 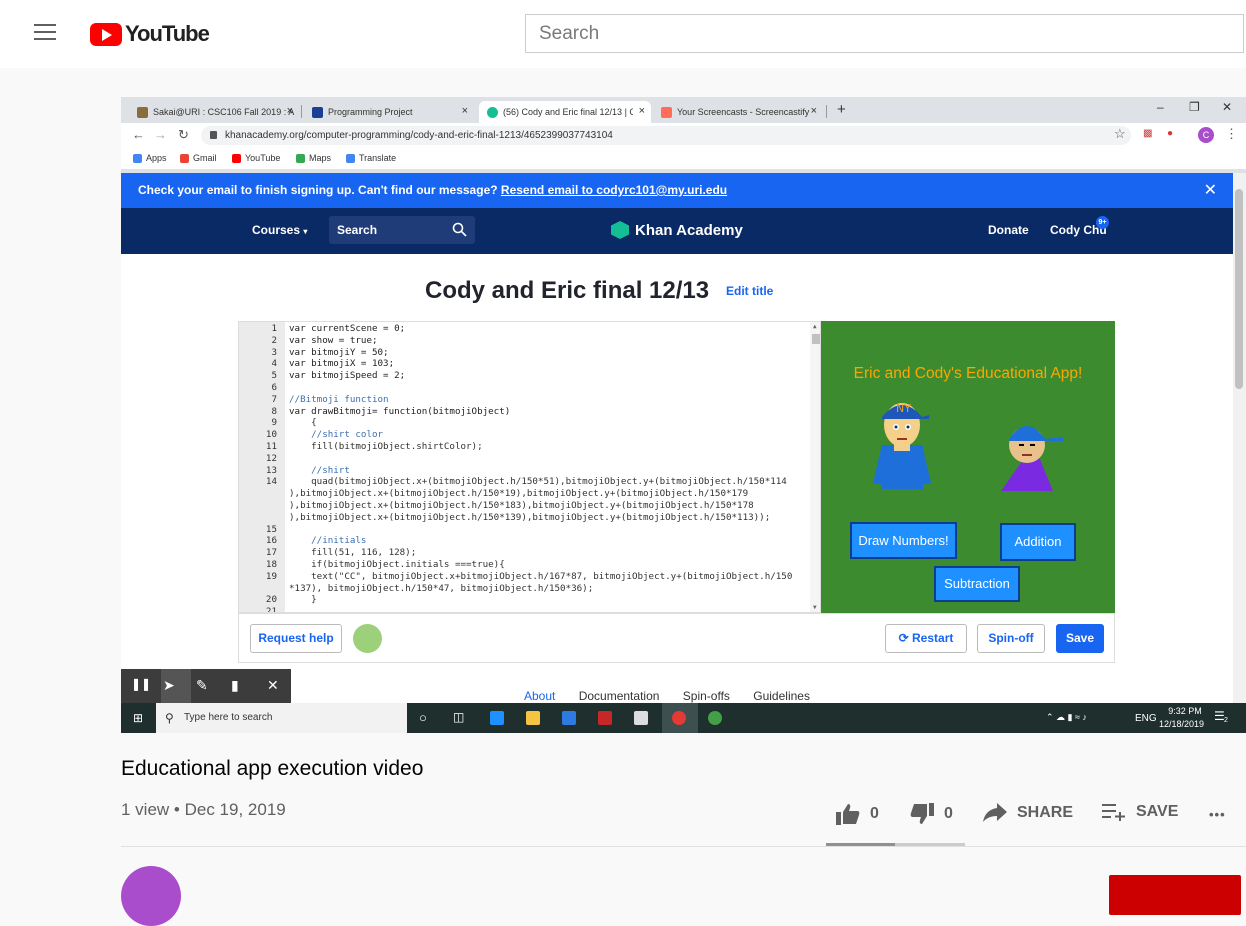 What do you see at coordinates (317, 112) in the screenshot?
I see `document-icon` at bounding box center [317, 112].